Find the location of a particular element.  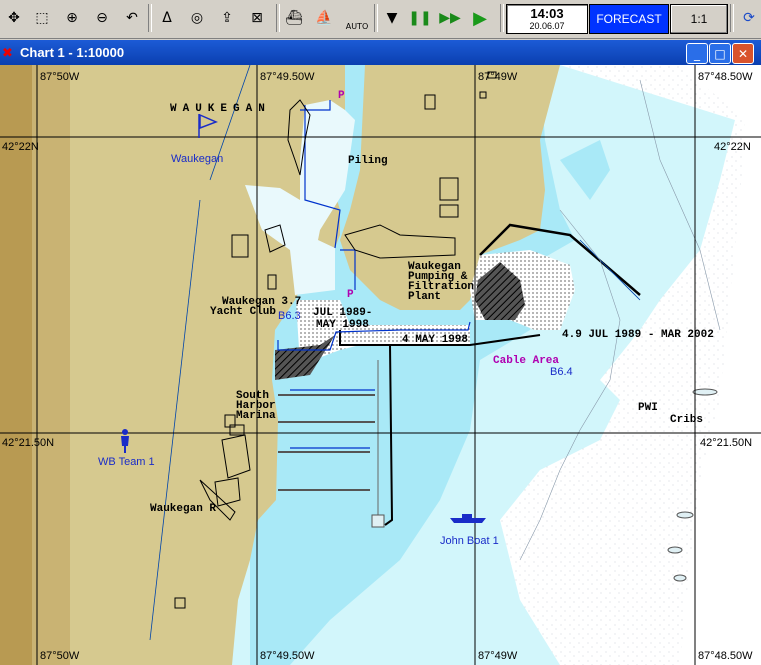

stop-icon: ▼ is located at coordinates (392, 18).